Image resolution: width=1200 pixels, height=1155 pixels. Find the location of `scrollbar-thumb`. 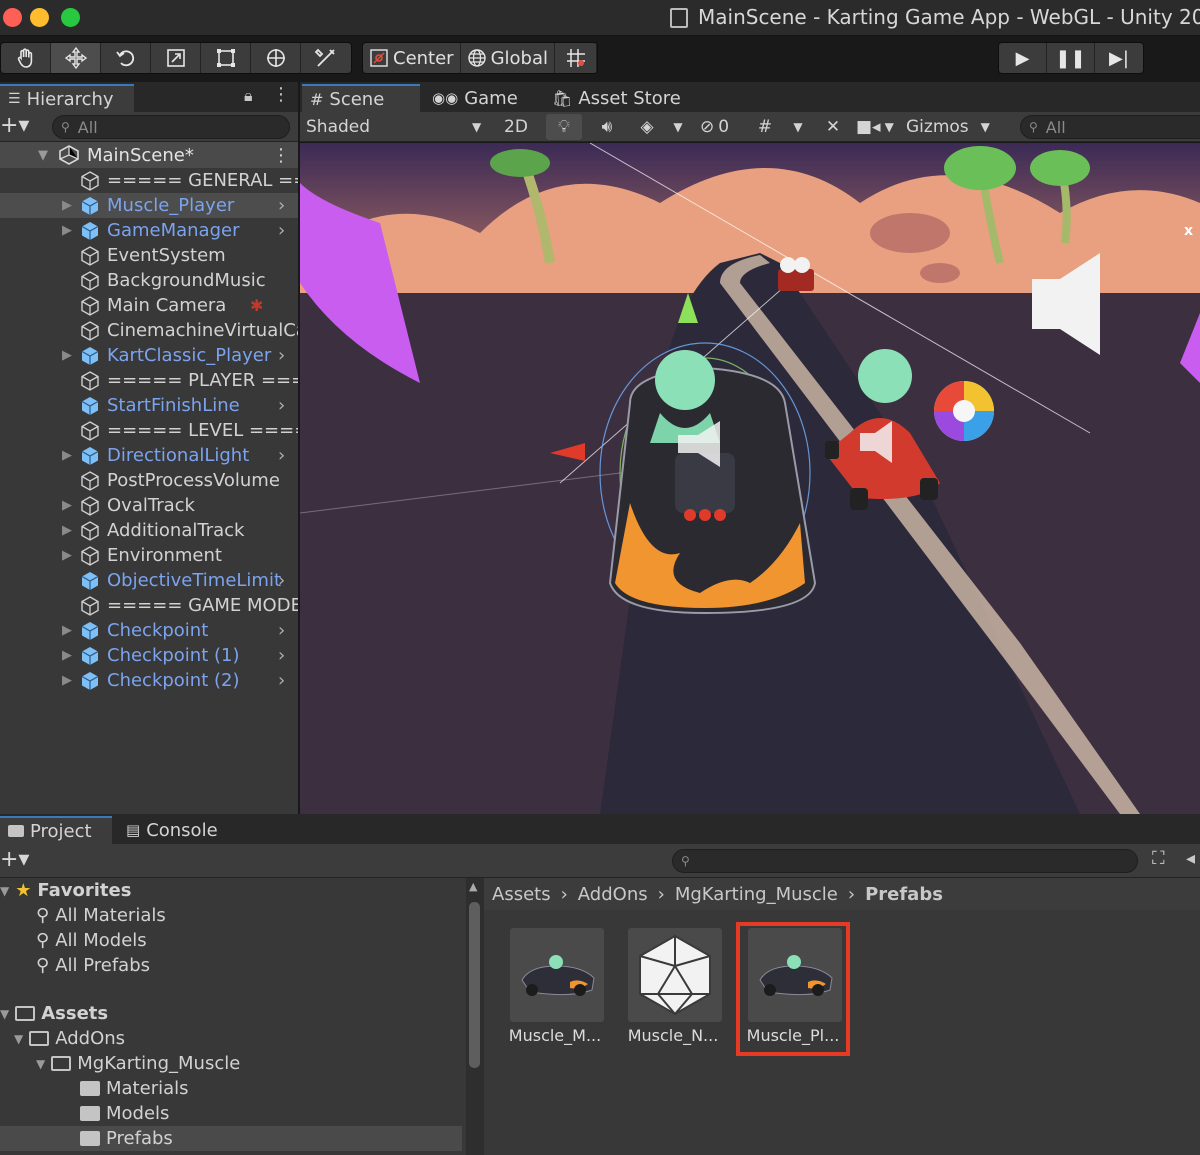

scrollbar-thumb is located at coordinates (474, 985).